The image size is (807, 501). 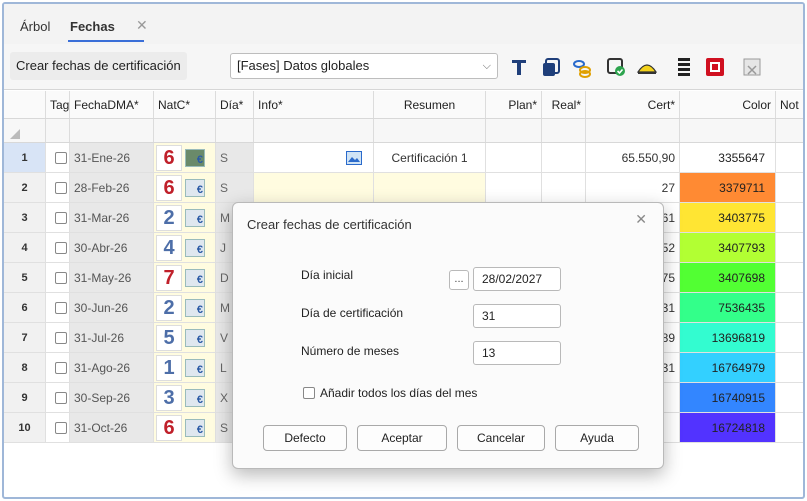 What do you see at coordinates (15, 134) in the screenshot?
I see `select-all-icon` at bounding box center [15, 134].